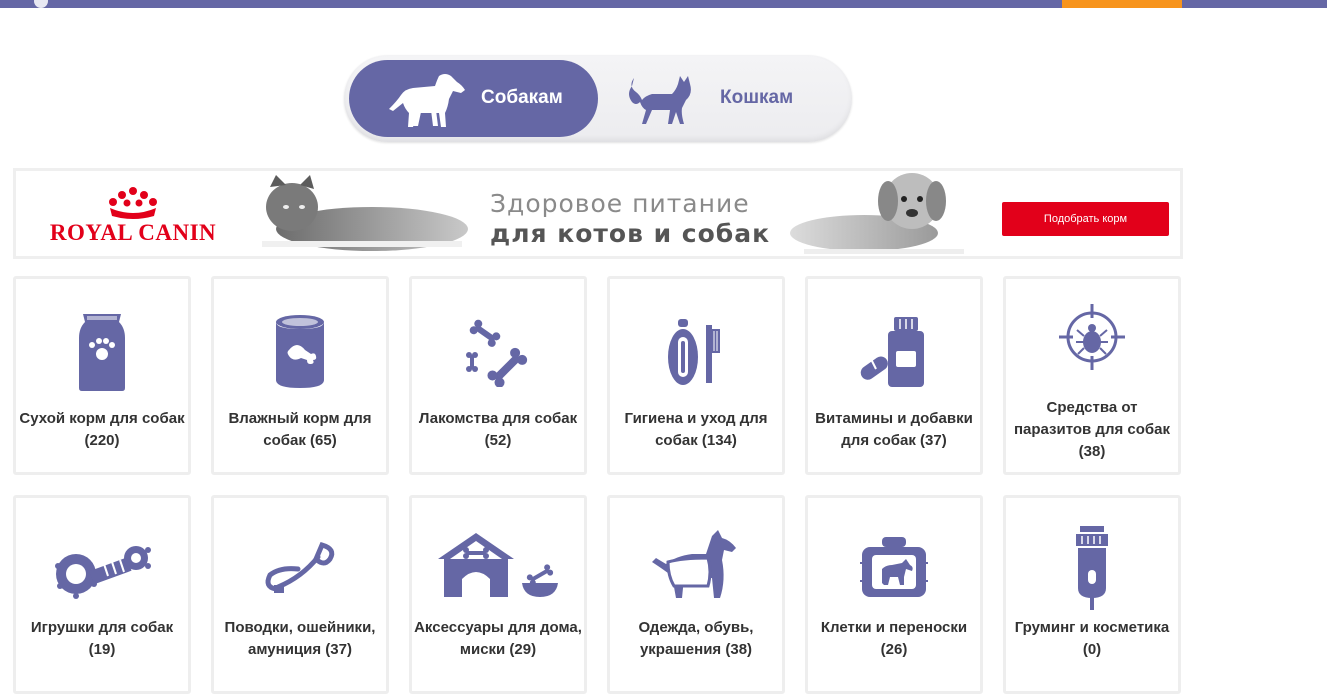  What do you see at coordinates (1092, 627) in the screenshot?
I see `category-label: Груминг и косметика` at bounding box center [1092, 627].